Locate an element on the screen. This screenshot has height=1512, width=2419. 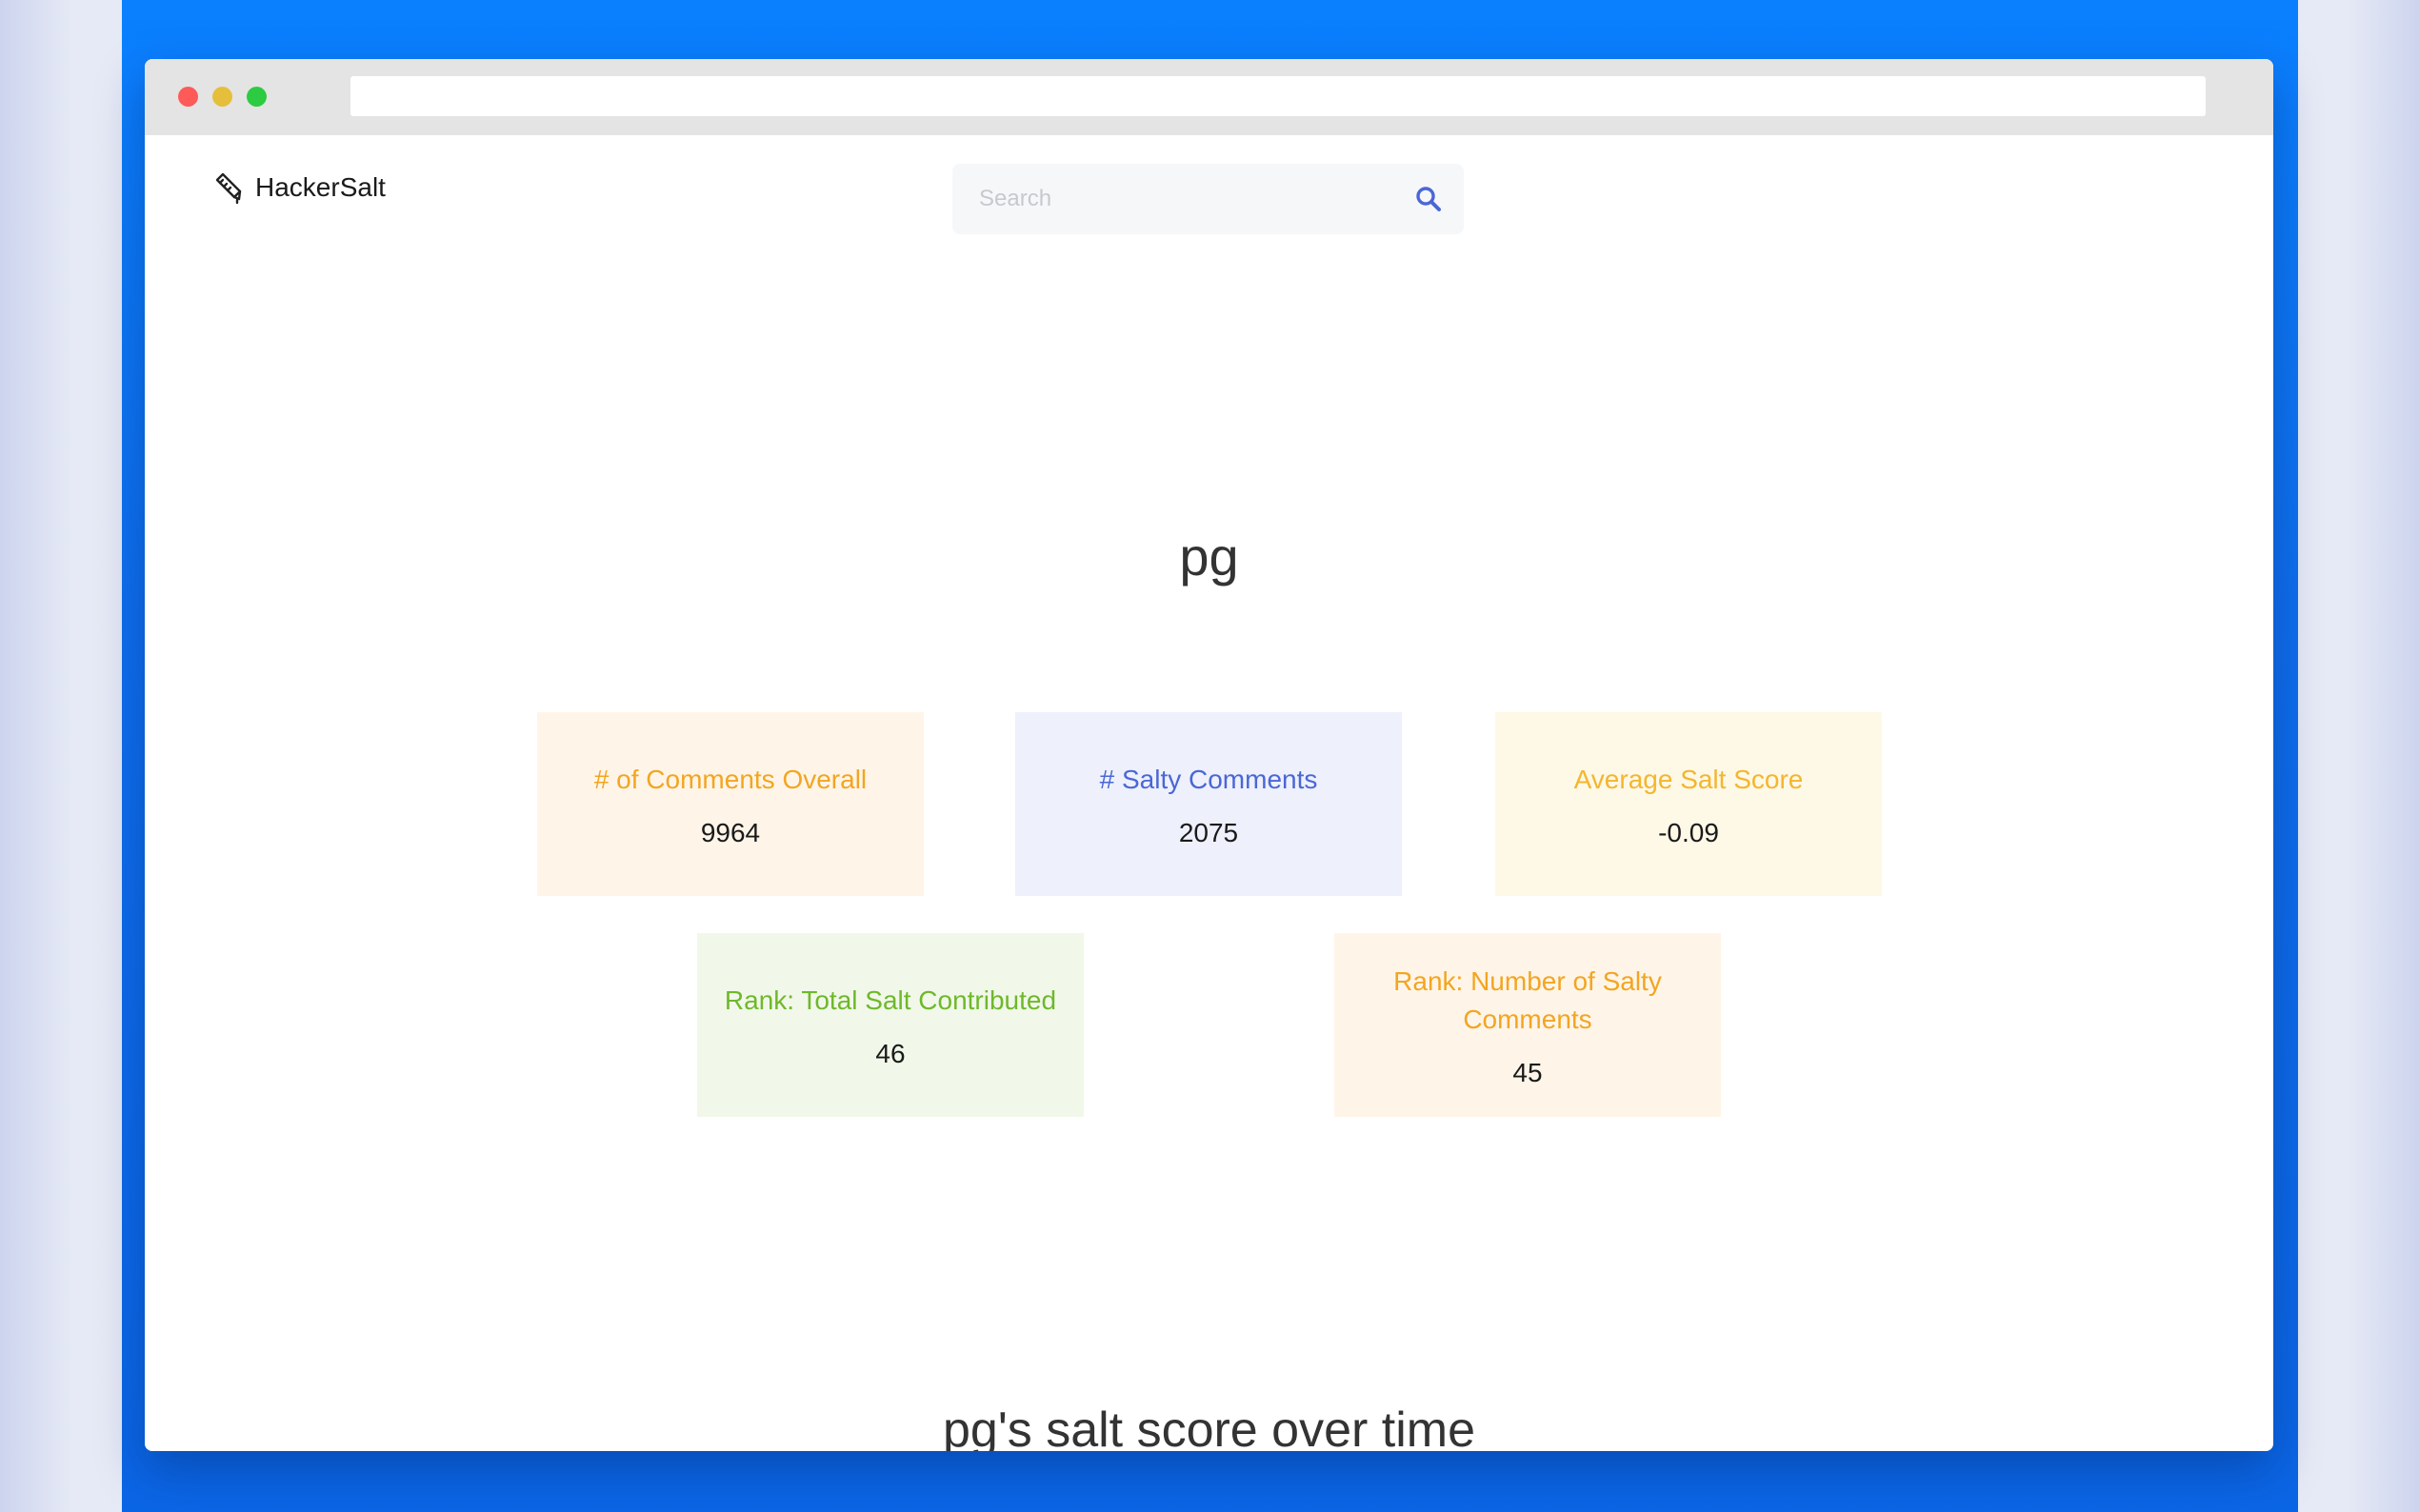
maximize-window-button is located at coordinates (257, 97).